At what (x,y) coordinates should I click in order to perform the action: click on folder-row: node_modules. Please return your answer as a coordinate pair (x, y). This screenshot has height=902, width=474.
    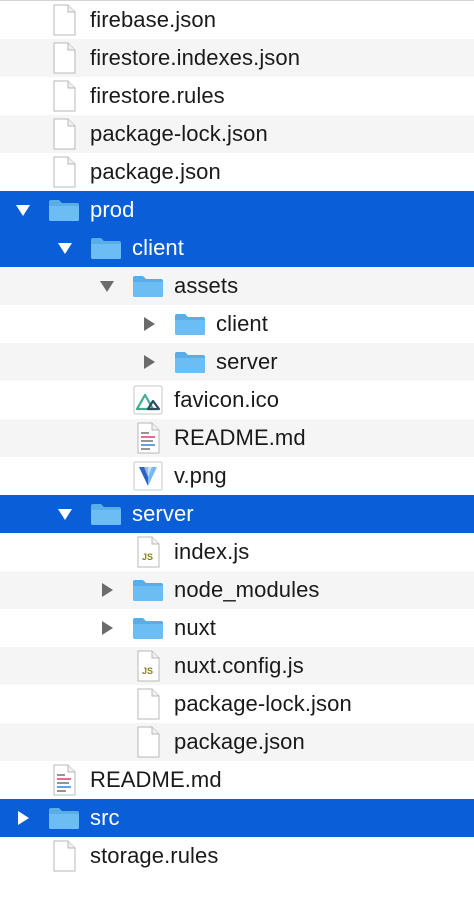
    Looking at the image, I should click on (237, 590).